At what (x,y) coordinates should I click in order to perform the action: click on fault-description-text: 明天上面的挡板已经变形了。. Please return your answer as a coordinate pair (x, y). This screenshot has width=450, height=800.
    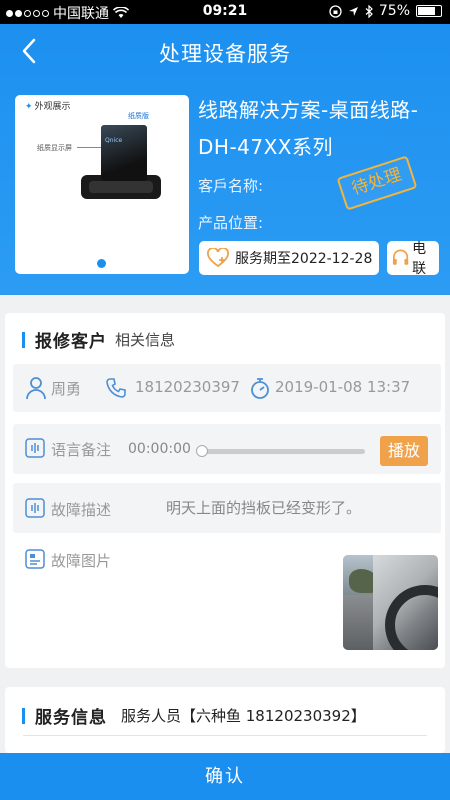
    Looking at the image, I should click on (264, 508).